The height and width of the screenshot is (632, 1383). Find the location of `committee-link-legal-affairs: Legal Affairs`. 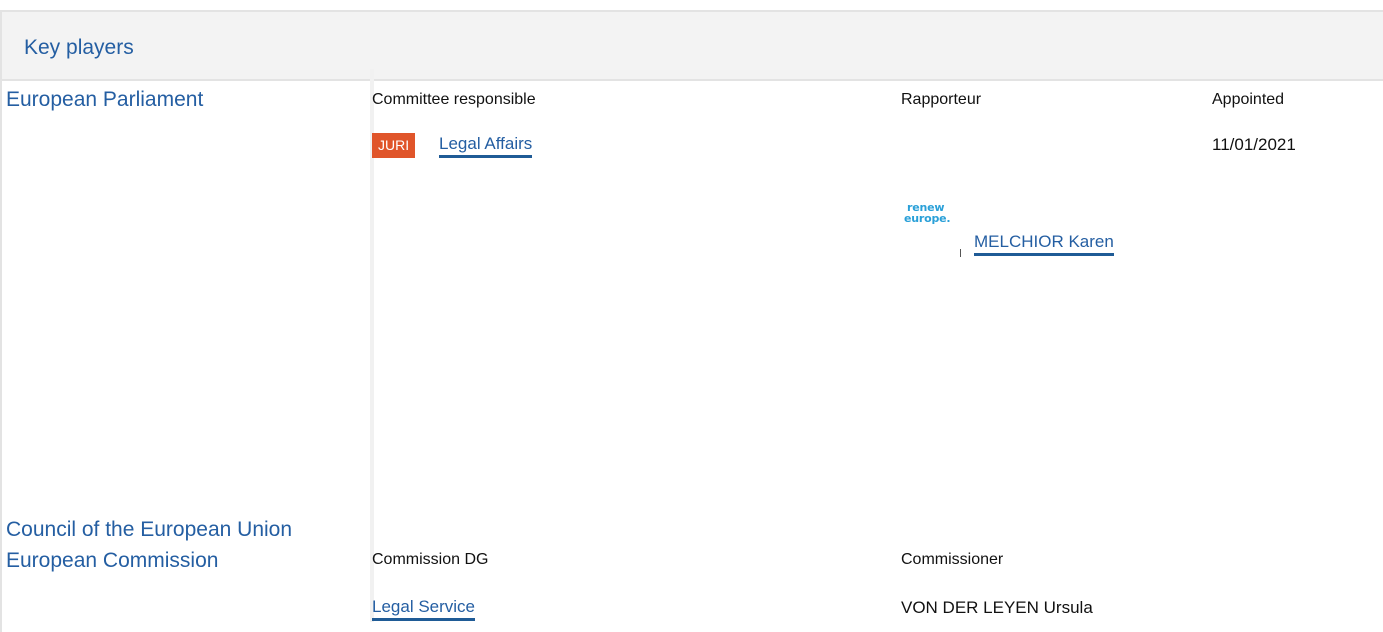

committee-link-legal-affairs: Legal Affairs is located at coordinates (486, 146).